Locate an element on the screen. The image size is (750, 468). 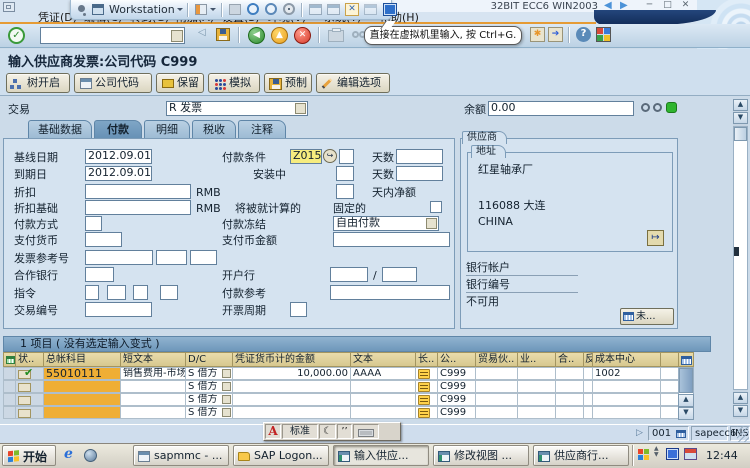
row4-company-cell: C999 is located at coordinates (456, 412).